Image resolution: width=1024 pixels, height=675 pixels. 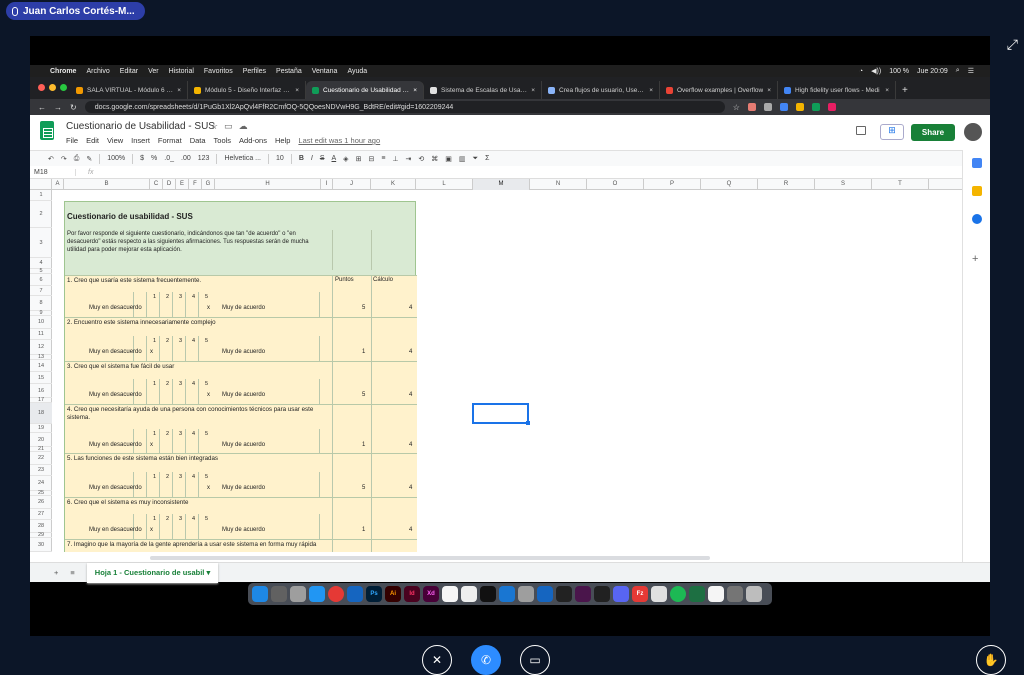 I want to click on row-header: 3, so click(x=41, y=243).